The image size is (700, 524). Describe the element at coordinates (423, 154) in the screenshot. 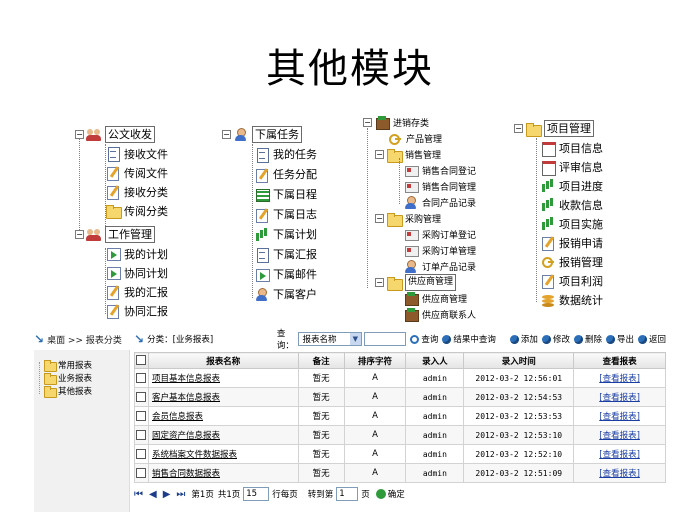

I see `tree-node-sales: − 销售管理` at that location.